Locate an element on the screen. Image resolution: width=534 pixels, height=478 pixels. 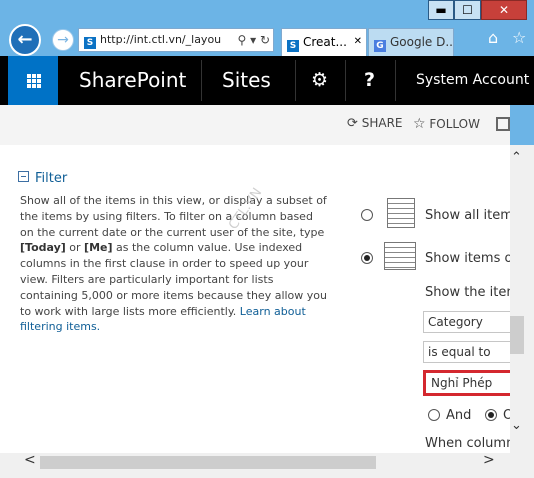
follow-button: ☆ FOLLOW is located at coordinates (446, 124).